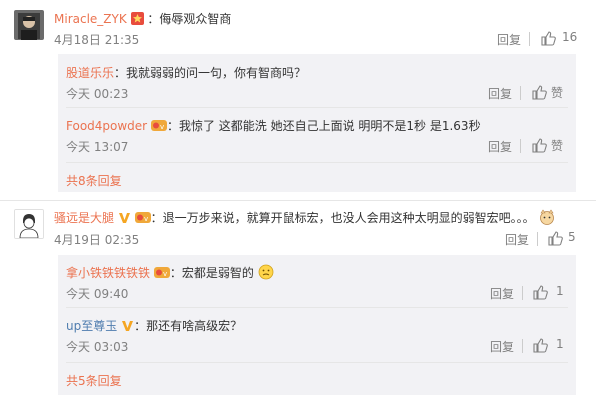 The image size is (596, 400). I want to click on reply-username: up至尊玉, so click(91, 326).